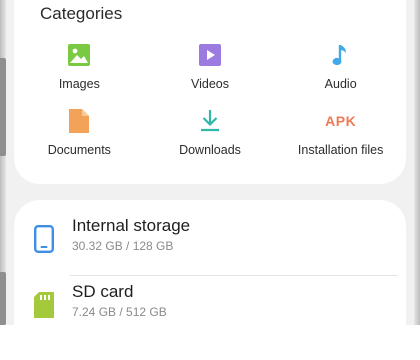 The height and width of the screenshot is (360, 420). Describe the element at coordinates (210, 75) in the screenshot. I see `category-videos: Videos` at that location.